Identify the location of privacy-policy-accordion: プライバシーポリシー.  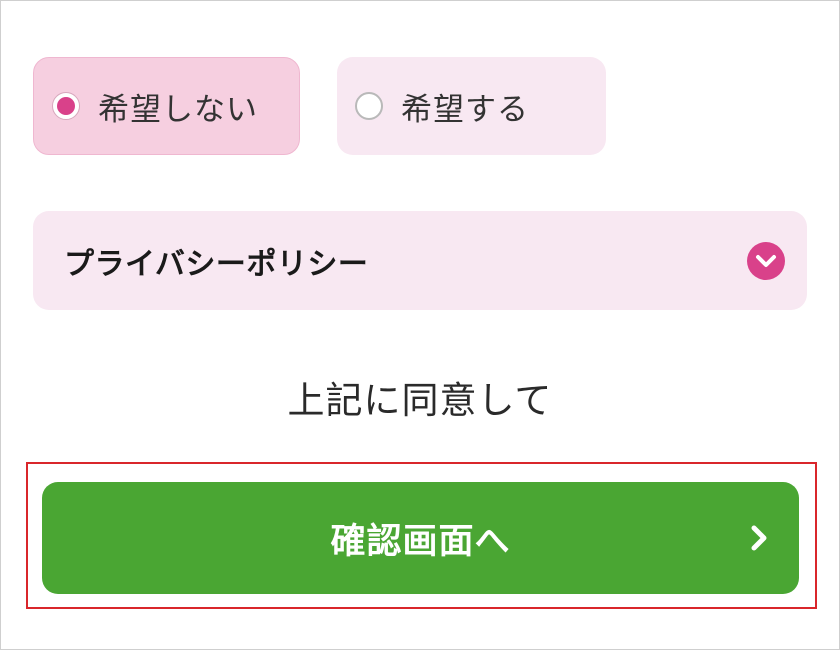
(420, 260).